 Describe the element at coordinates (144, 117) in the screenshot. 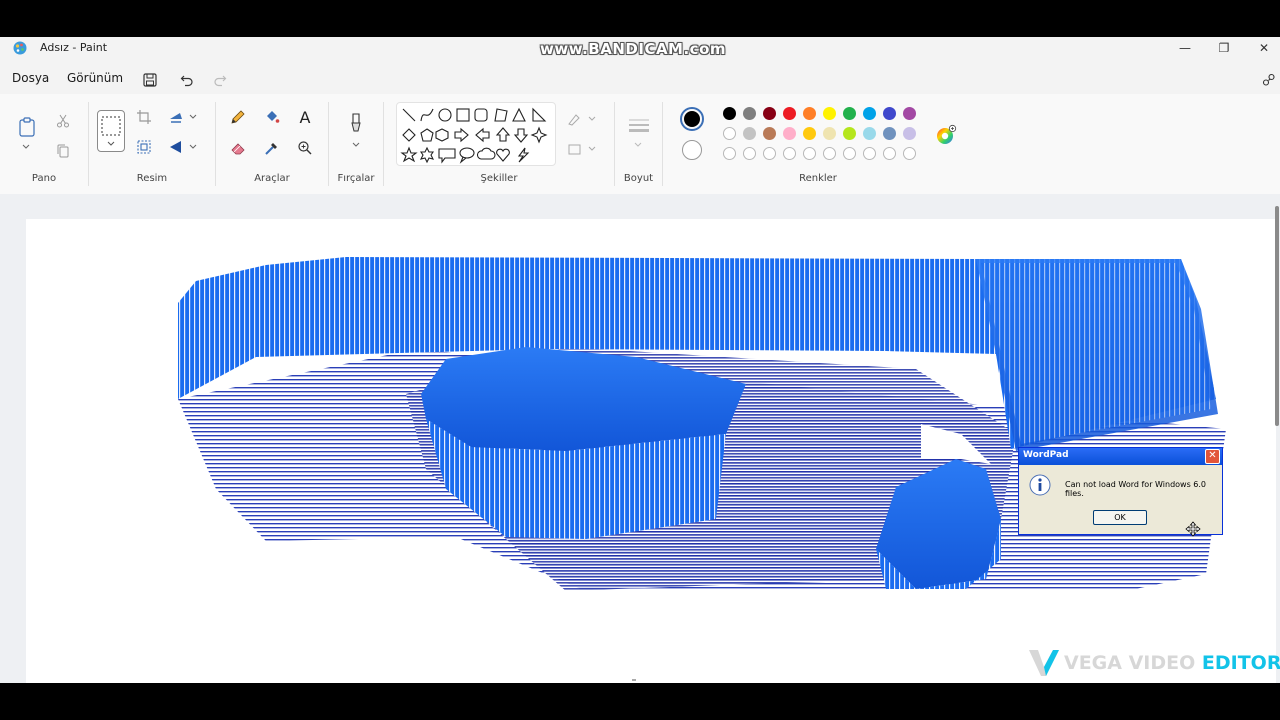

I see `crop-button` at that location.